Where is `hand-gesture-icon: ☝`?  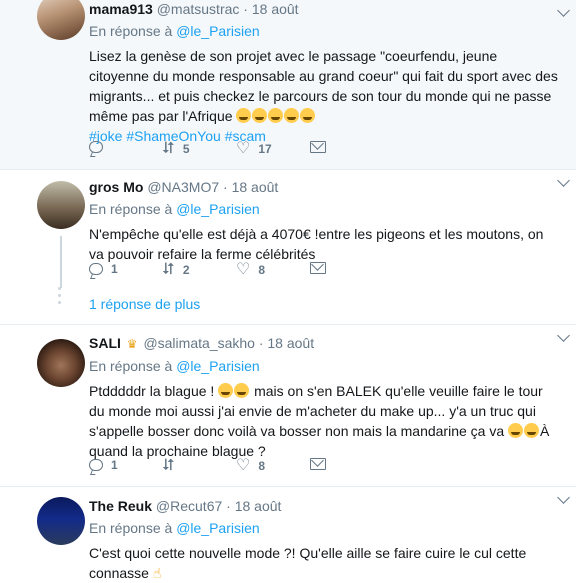
hand-gesture-icon: ☝ is located at coordinates (157, 573).